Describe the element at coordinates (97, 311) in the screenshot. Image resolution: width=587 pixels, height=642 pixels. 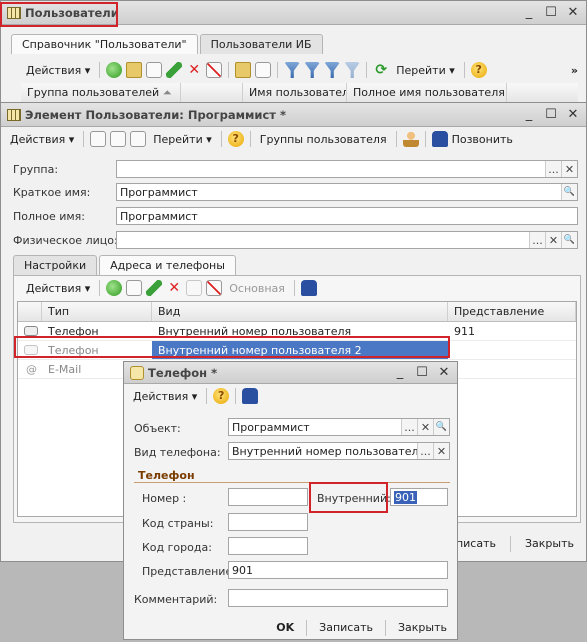
I see `col-type: Тип` at that location.